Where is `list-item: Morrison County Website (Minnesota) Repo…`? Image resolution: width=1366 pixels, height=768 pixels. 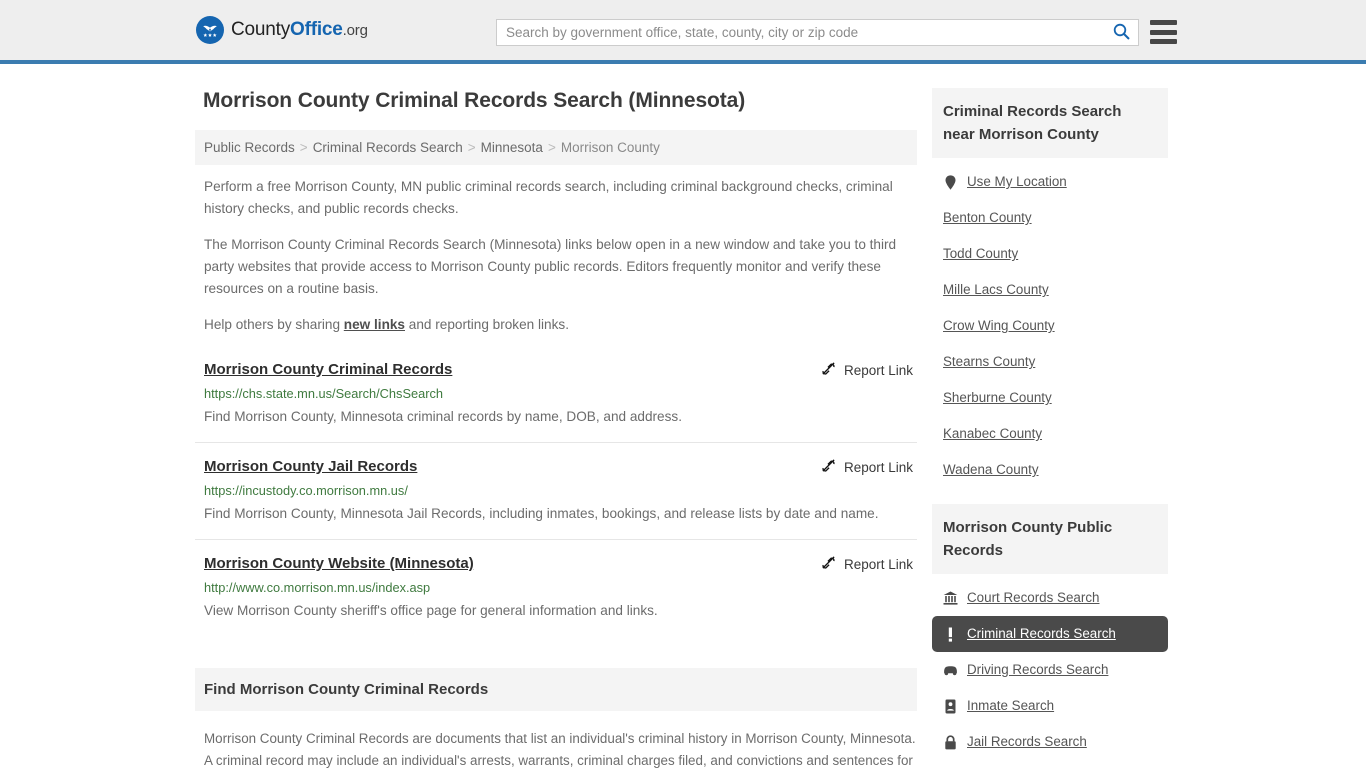
list-item: Morrison County Website (Minnesota) Repo… is located at coordinates (556, 587).